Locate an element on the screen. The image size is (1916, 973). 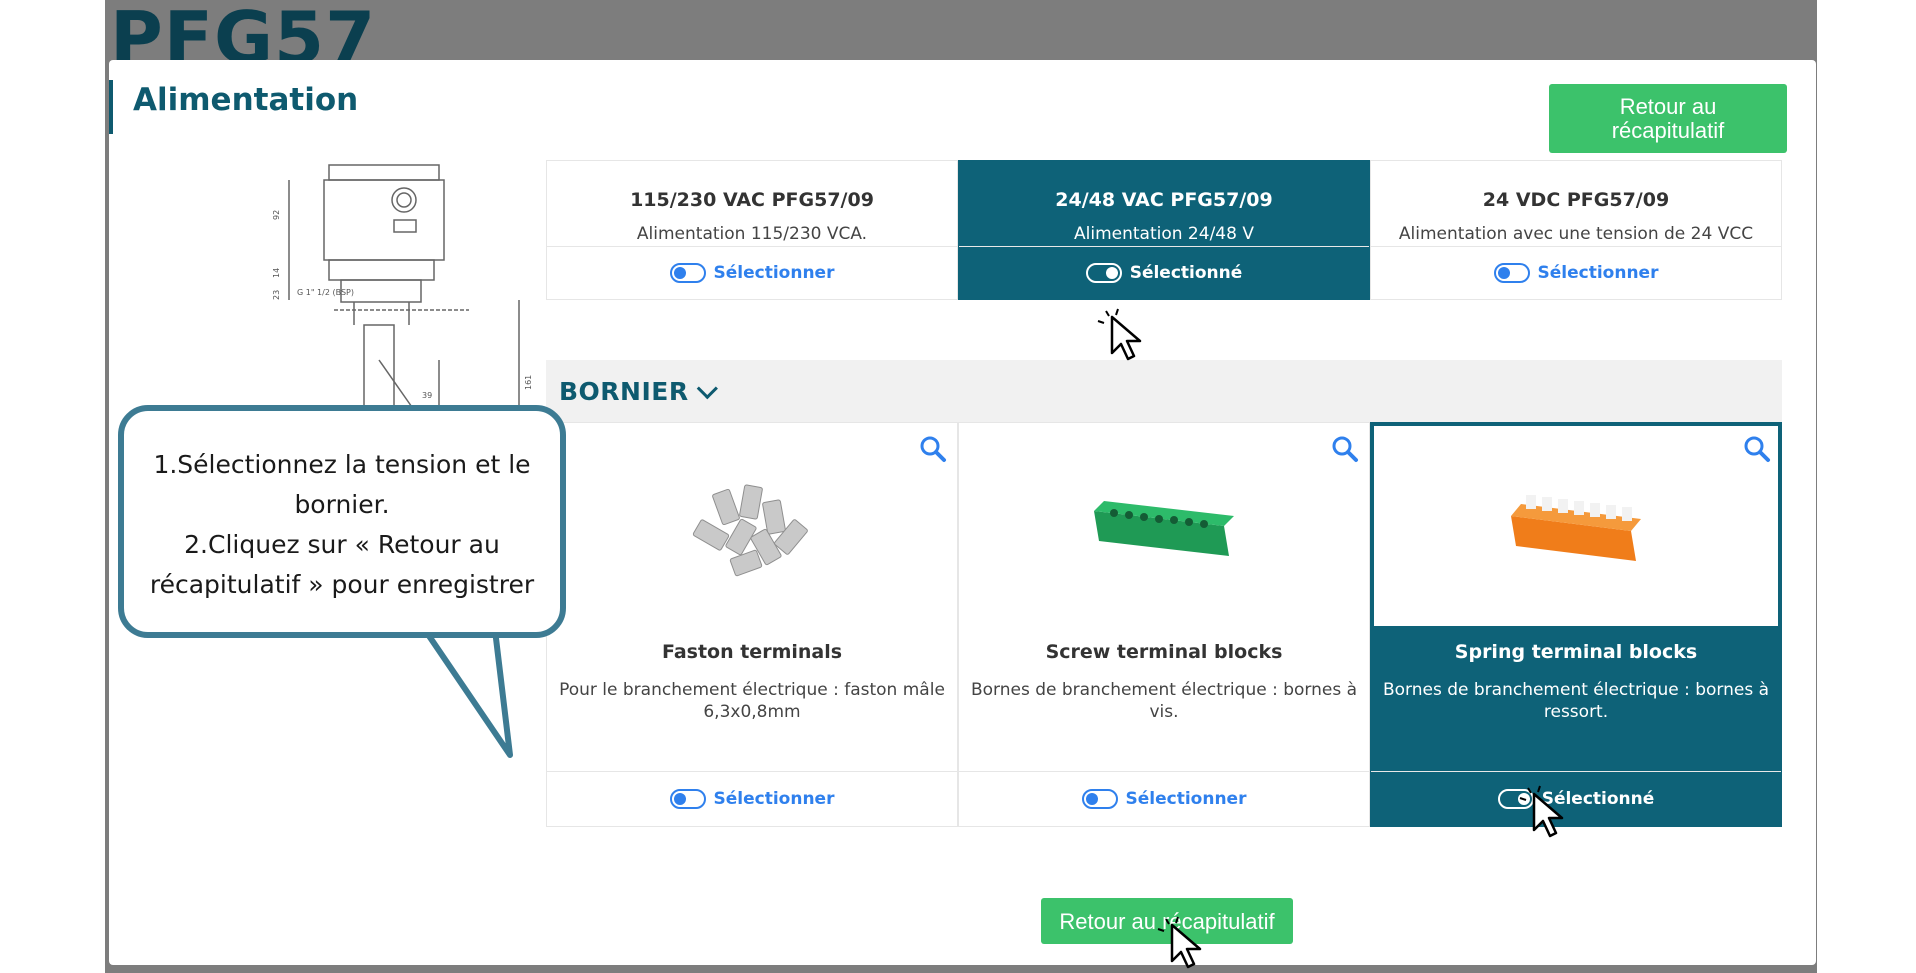
card-name: Spring terminal blocks is located at coordinates (1576, 652).